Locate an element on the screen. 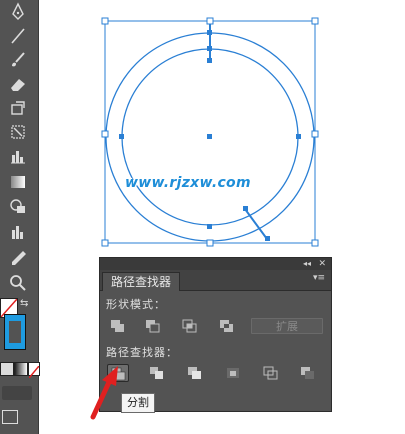 The height and width of the screenshot is (434, 405). crop-button is located at coordinates (233, 373).